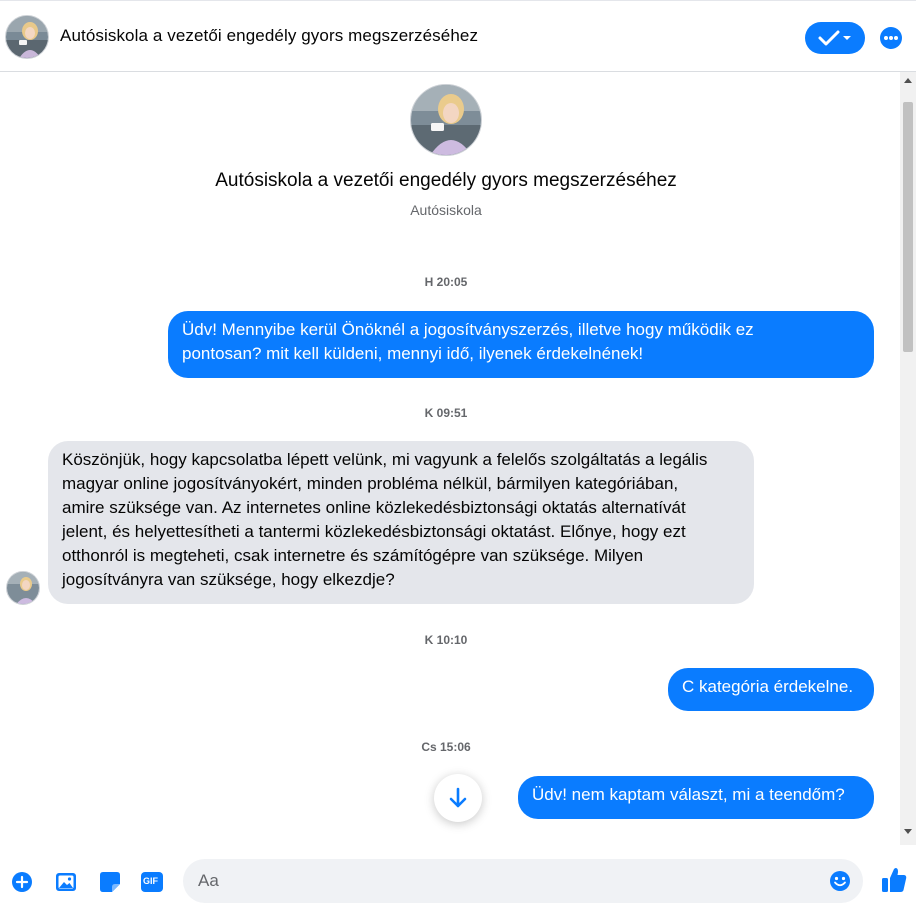 The width and height of the screenshot is (916, 915). Describe the element at coordinates (508, 881) in the screenshot. I see `message-input` at that location.